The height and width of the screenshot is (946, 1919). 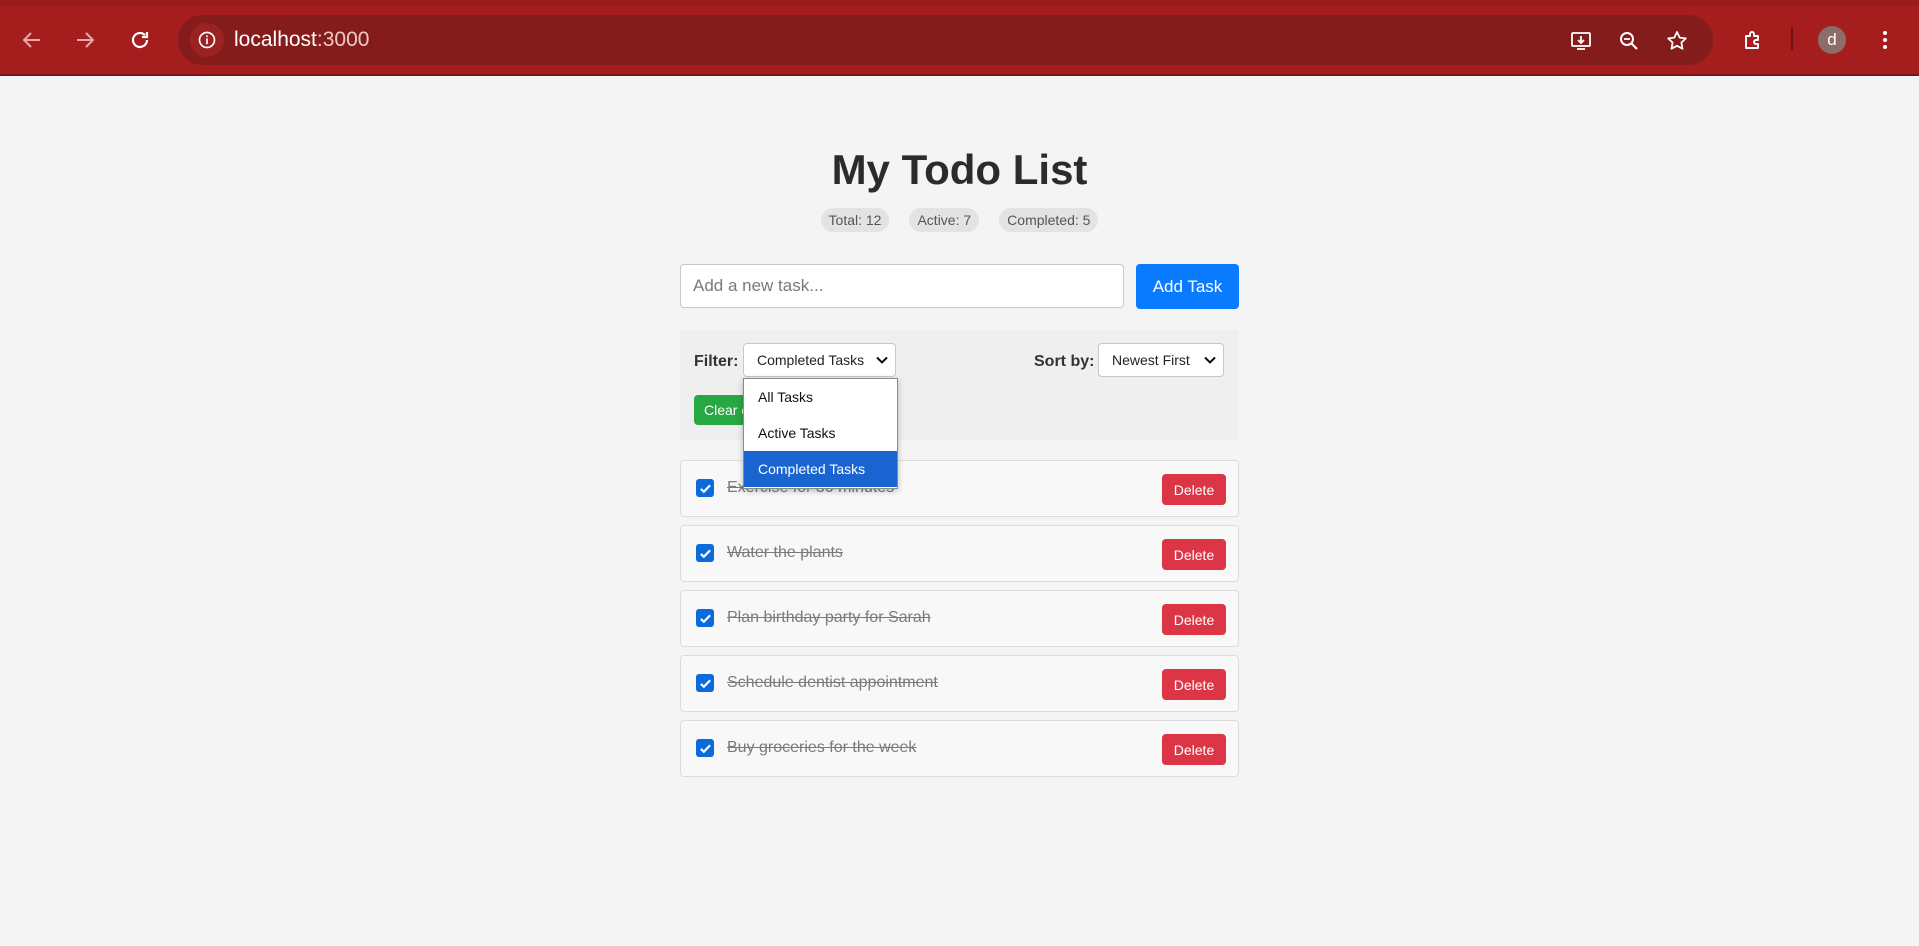 I want to click on forward-arrow-icon, so click(x=86, y=40).